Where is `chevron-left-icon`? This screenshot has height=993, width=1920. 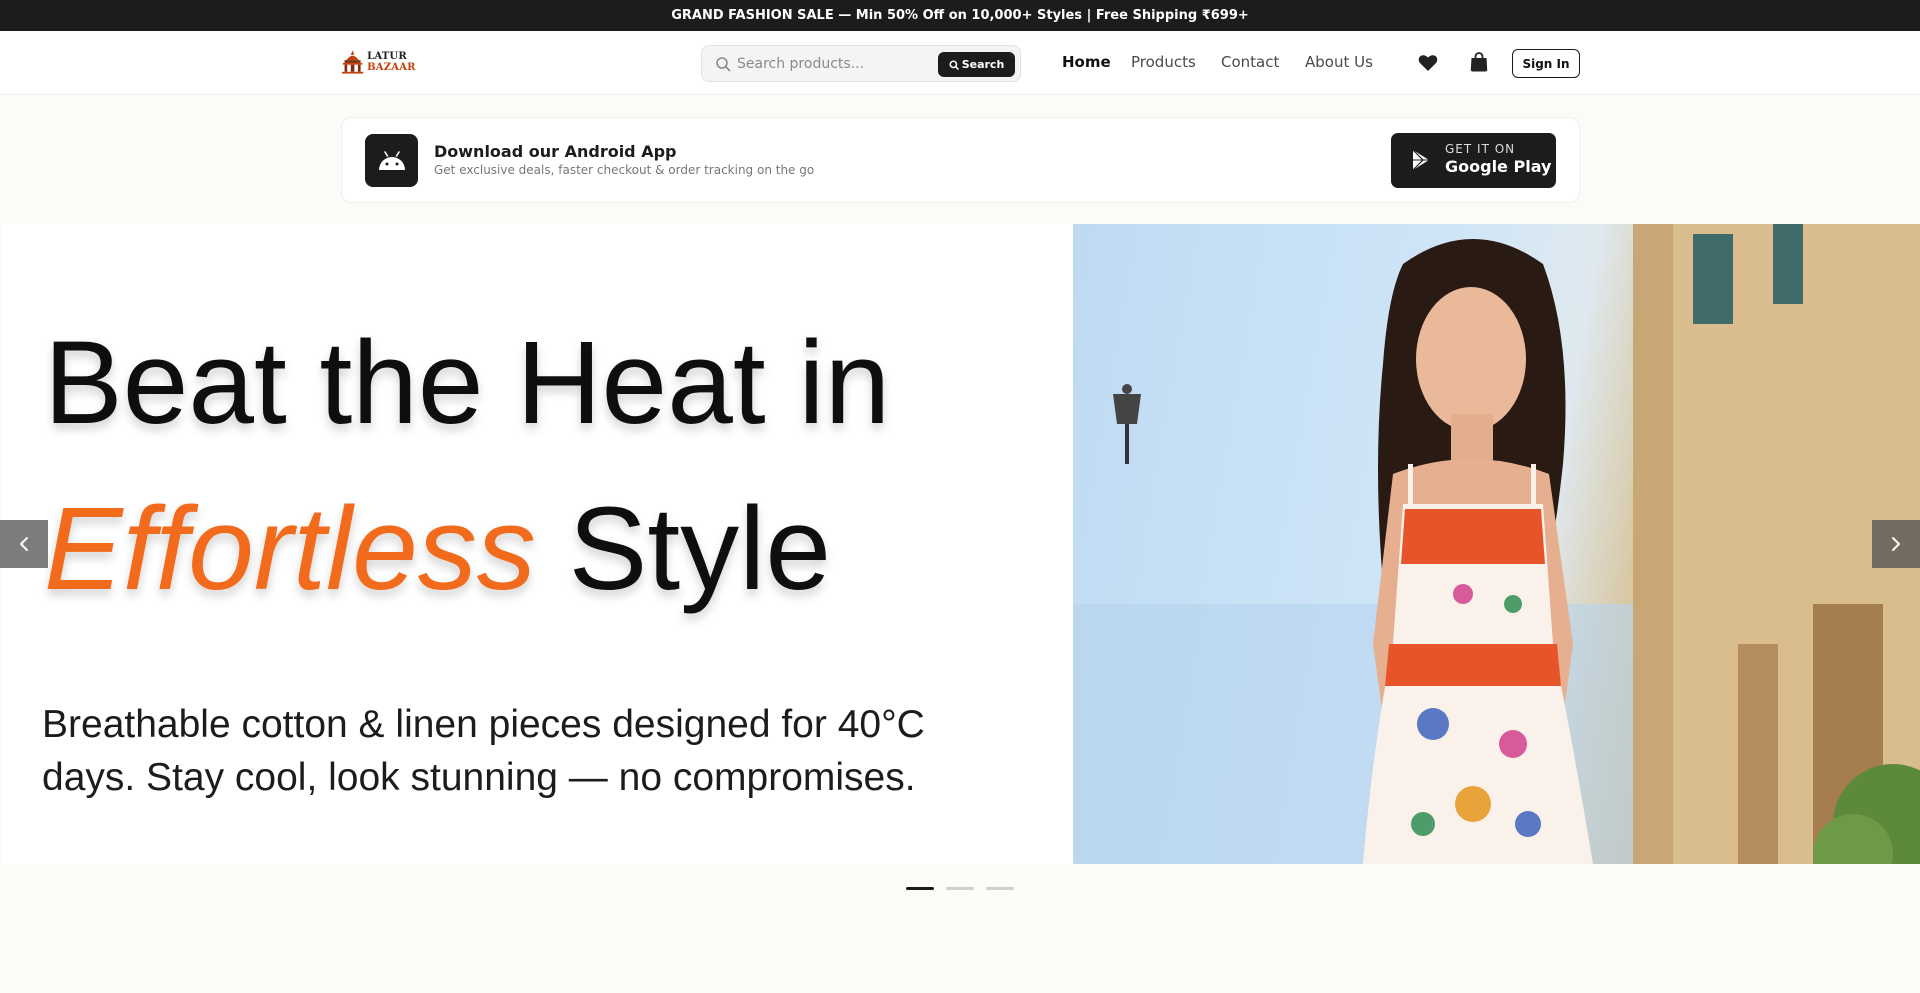 chevron-left-icon is located at coordinates (24, 544).